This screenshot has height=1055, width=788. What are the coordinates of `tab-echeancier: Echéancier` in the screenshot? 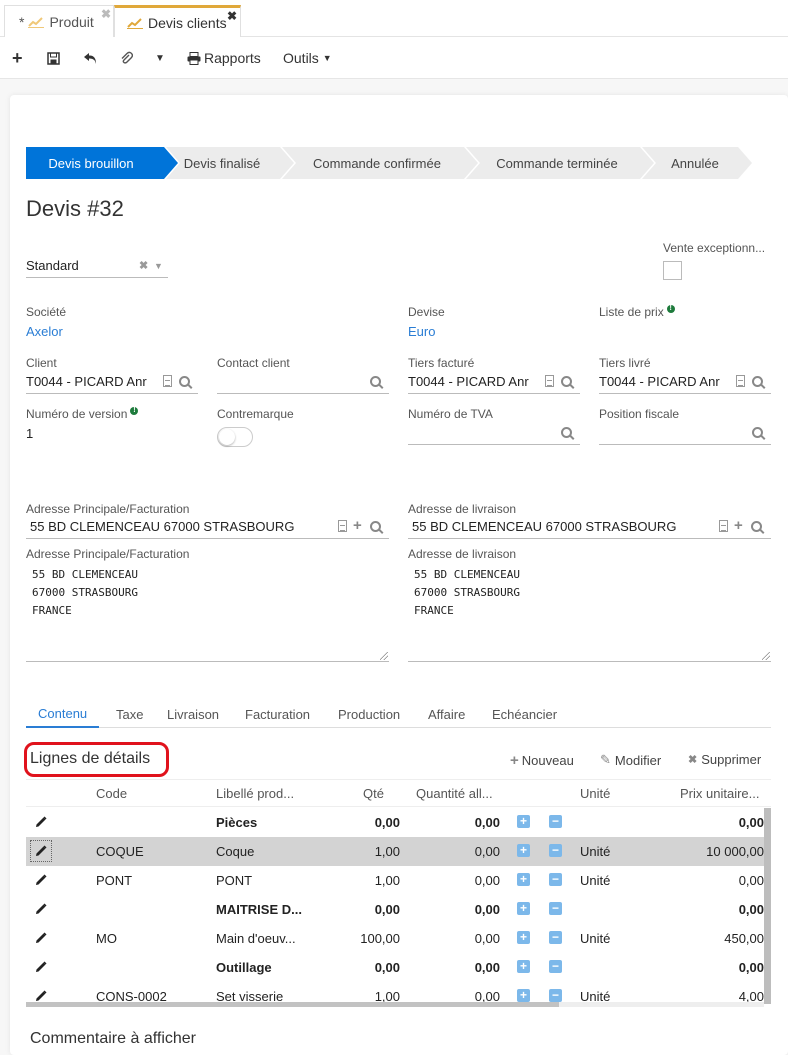 It's located at (524, 714).